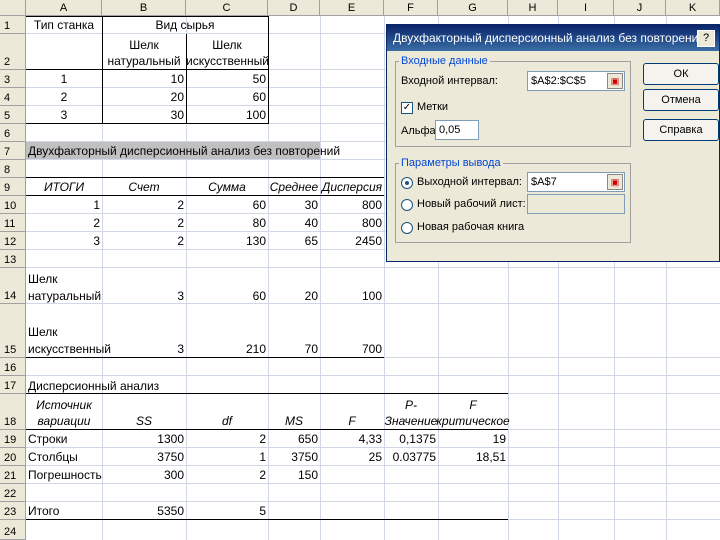 This screenshot has width=720, height=540. What do you see at coordinates (143, 79) in the screenshot?
I see `cell-b3: 10` at bounding box center [143, 79].